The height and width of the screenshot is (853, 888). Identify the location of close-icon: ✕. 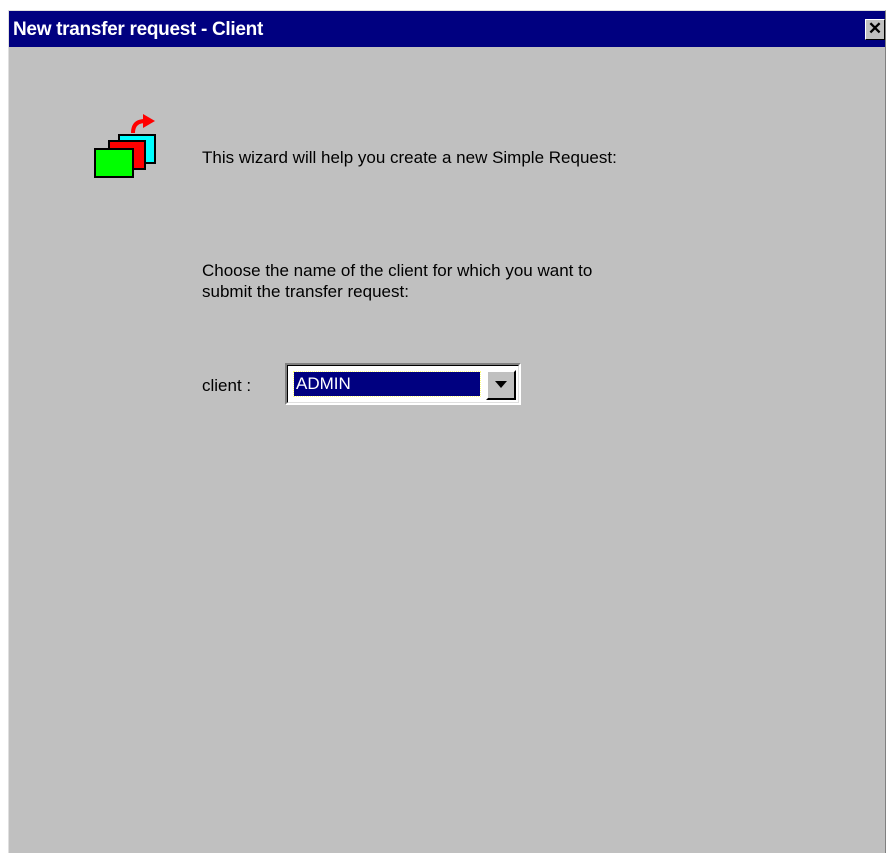
(875, 28).